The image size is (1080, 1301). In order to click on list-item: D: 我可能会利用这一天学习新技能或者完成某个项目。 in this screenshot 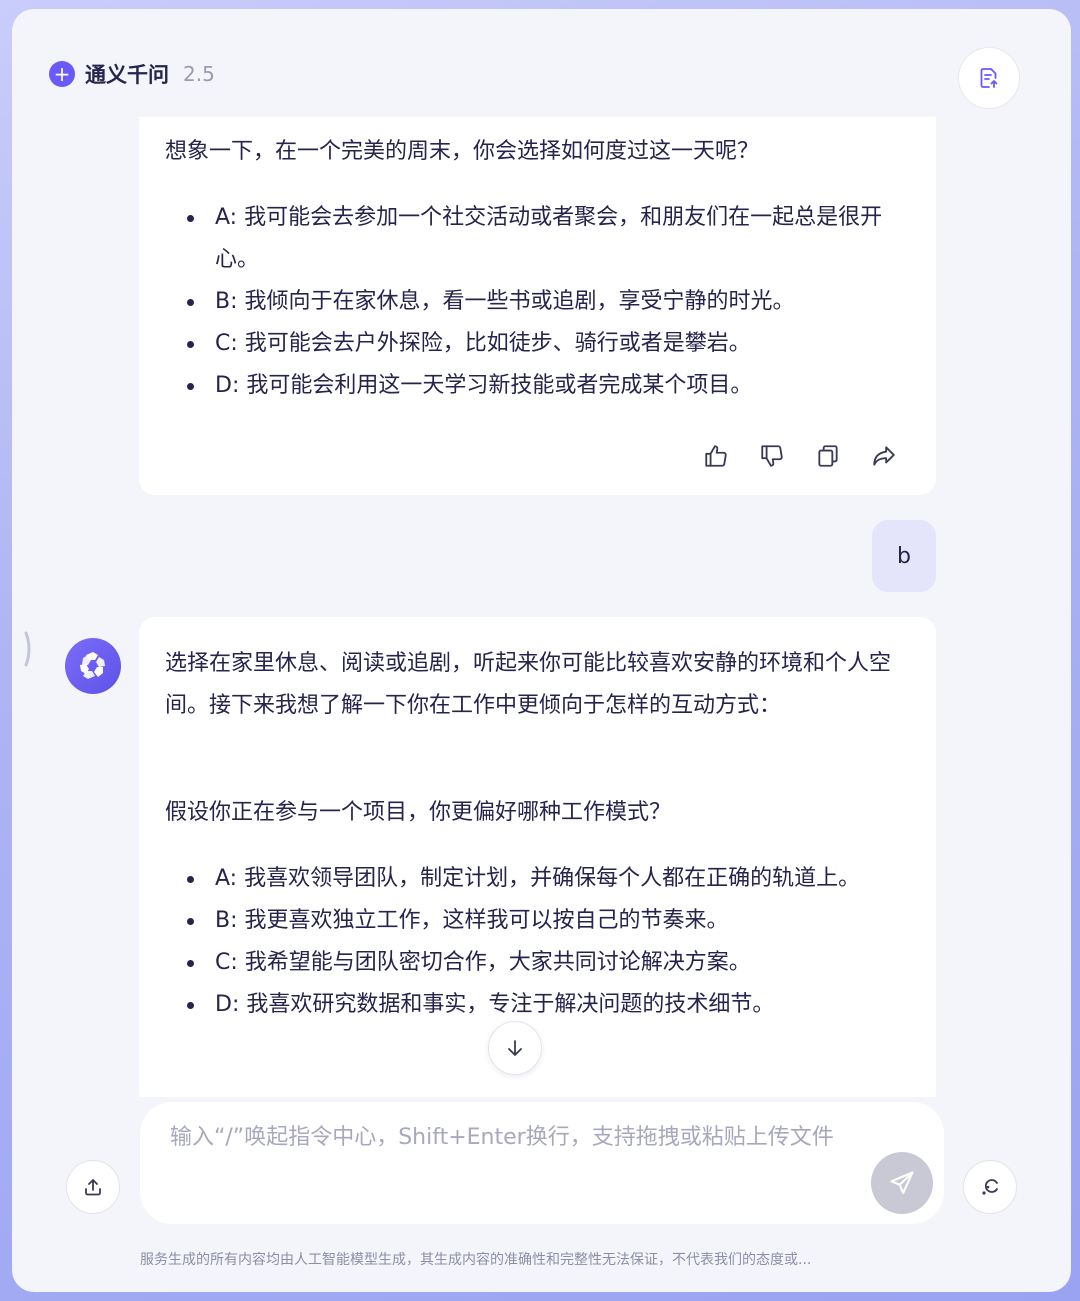, I will do `click(537, 386)`.